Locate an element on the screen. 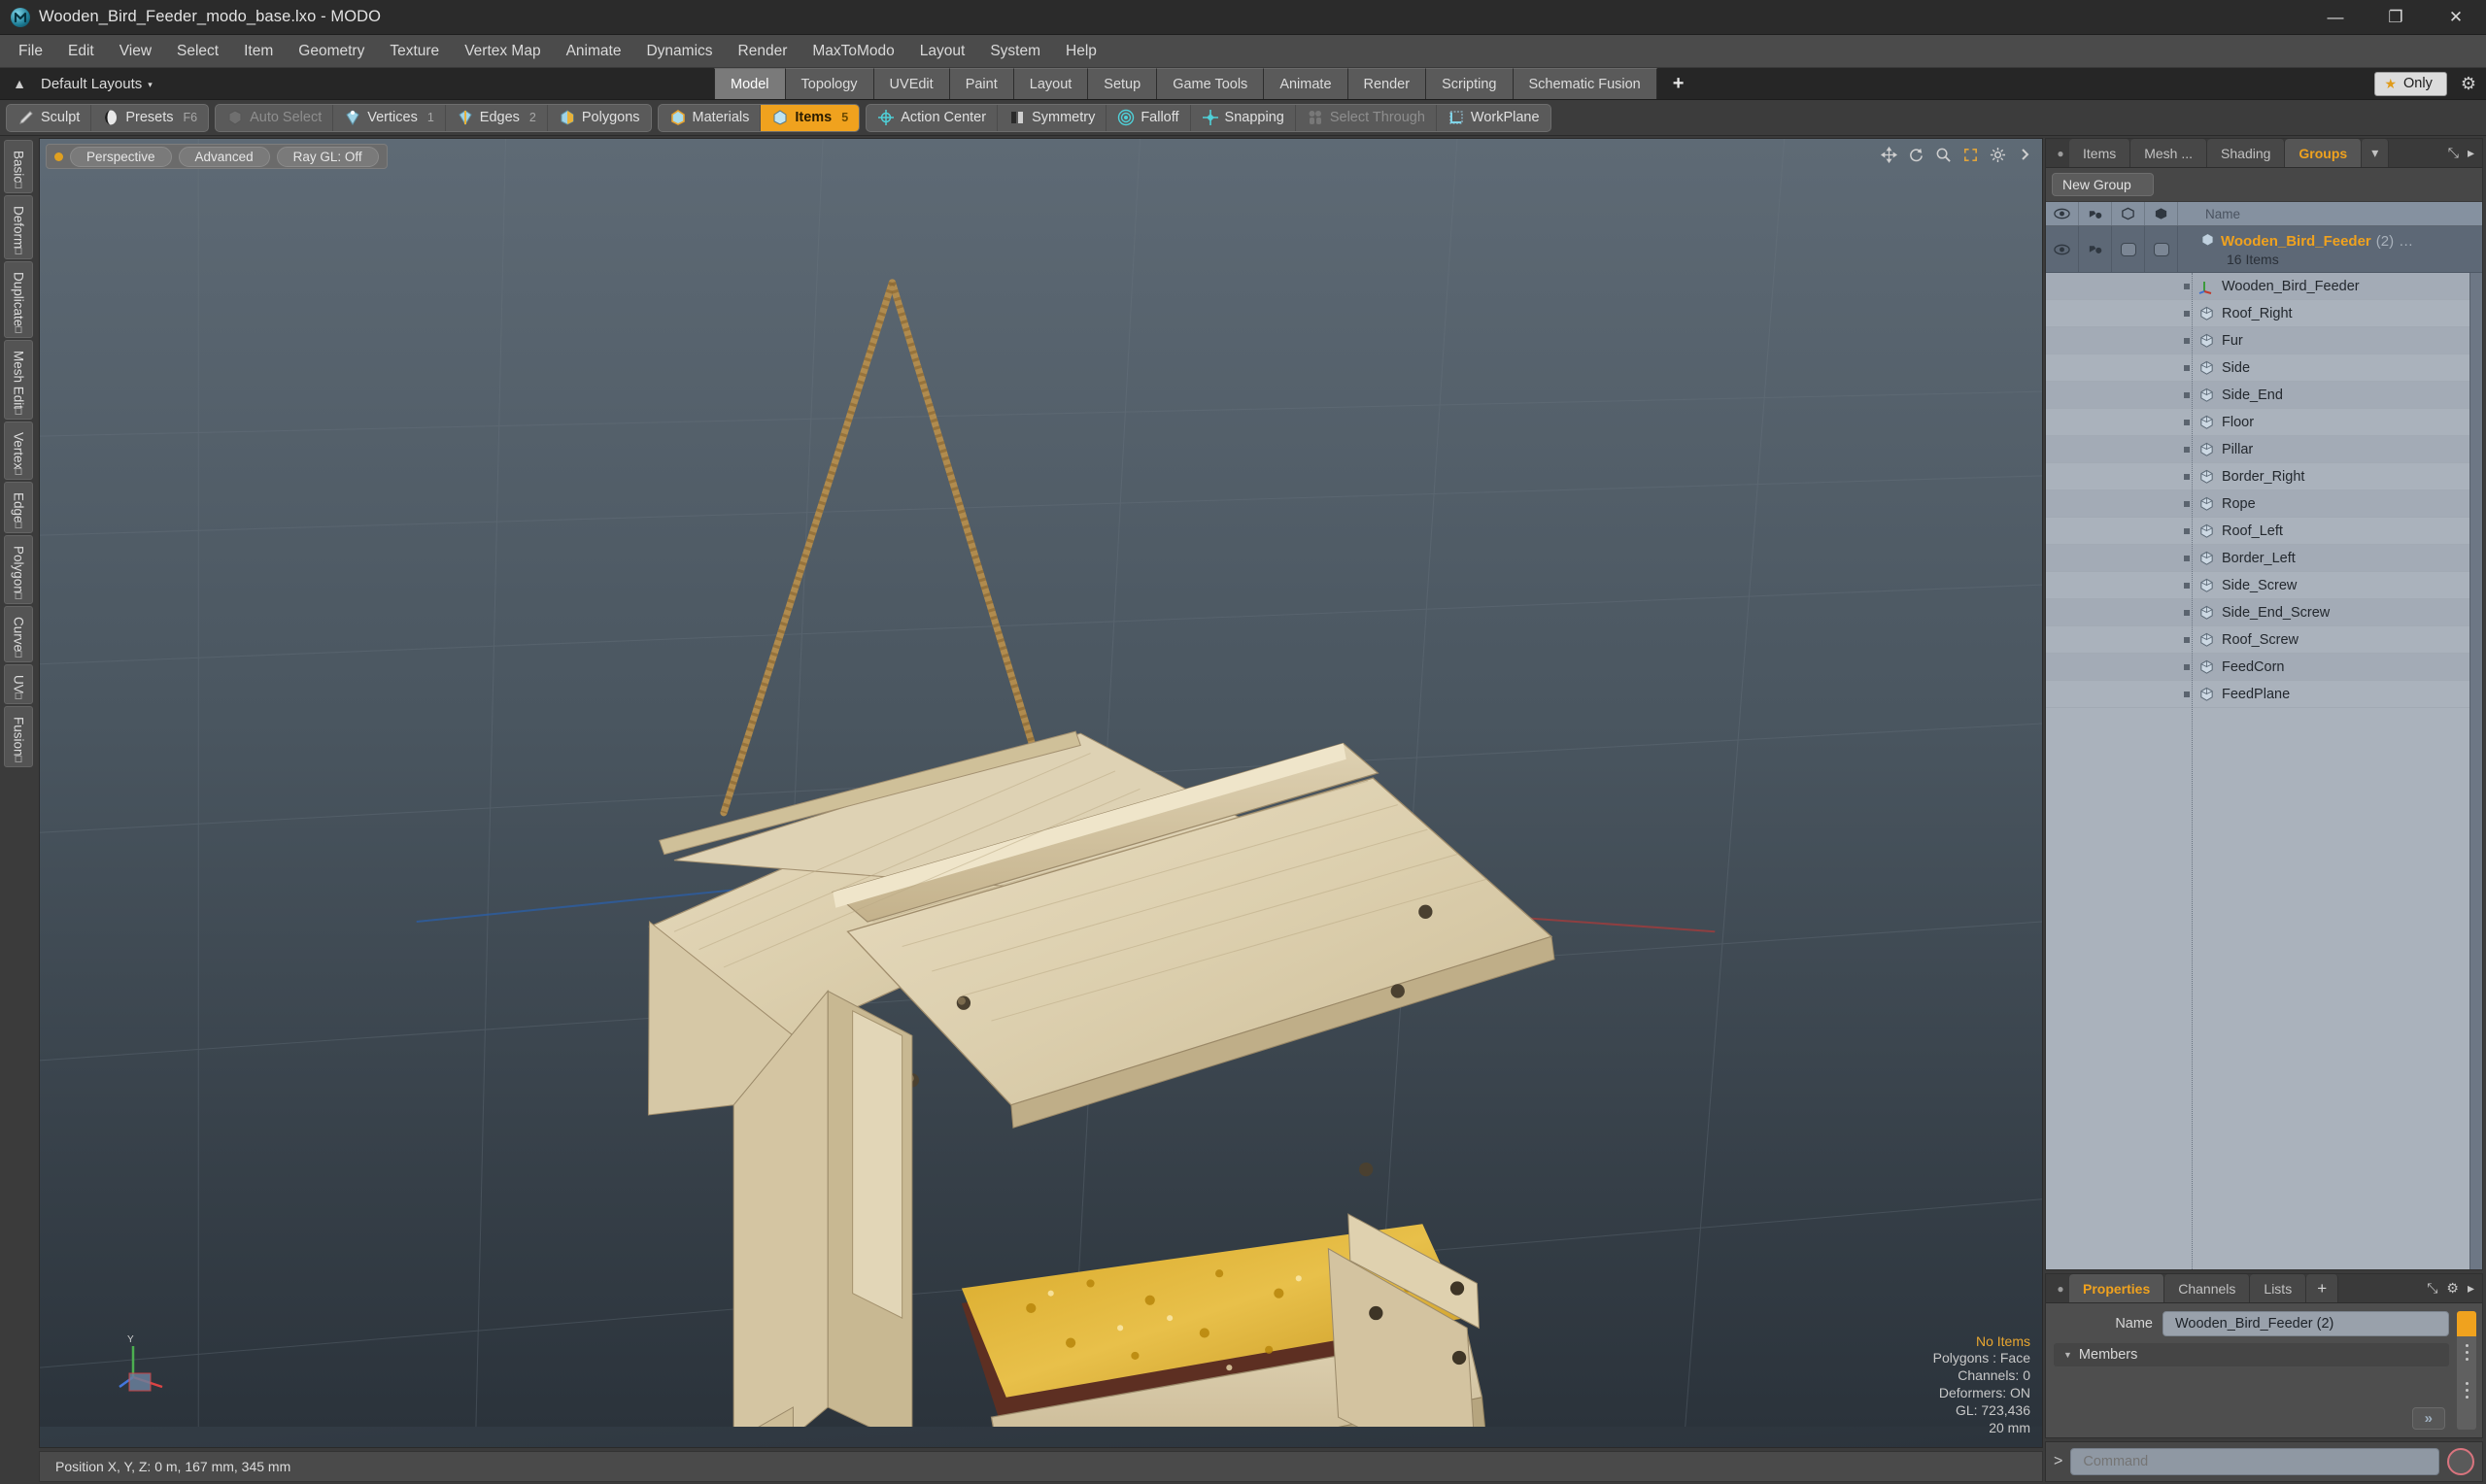 The image size is (2486, 1484). tool-edges: Edges 2 is located at coordinates (497, 118).